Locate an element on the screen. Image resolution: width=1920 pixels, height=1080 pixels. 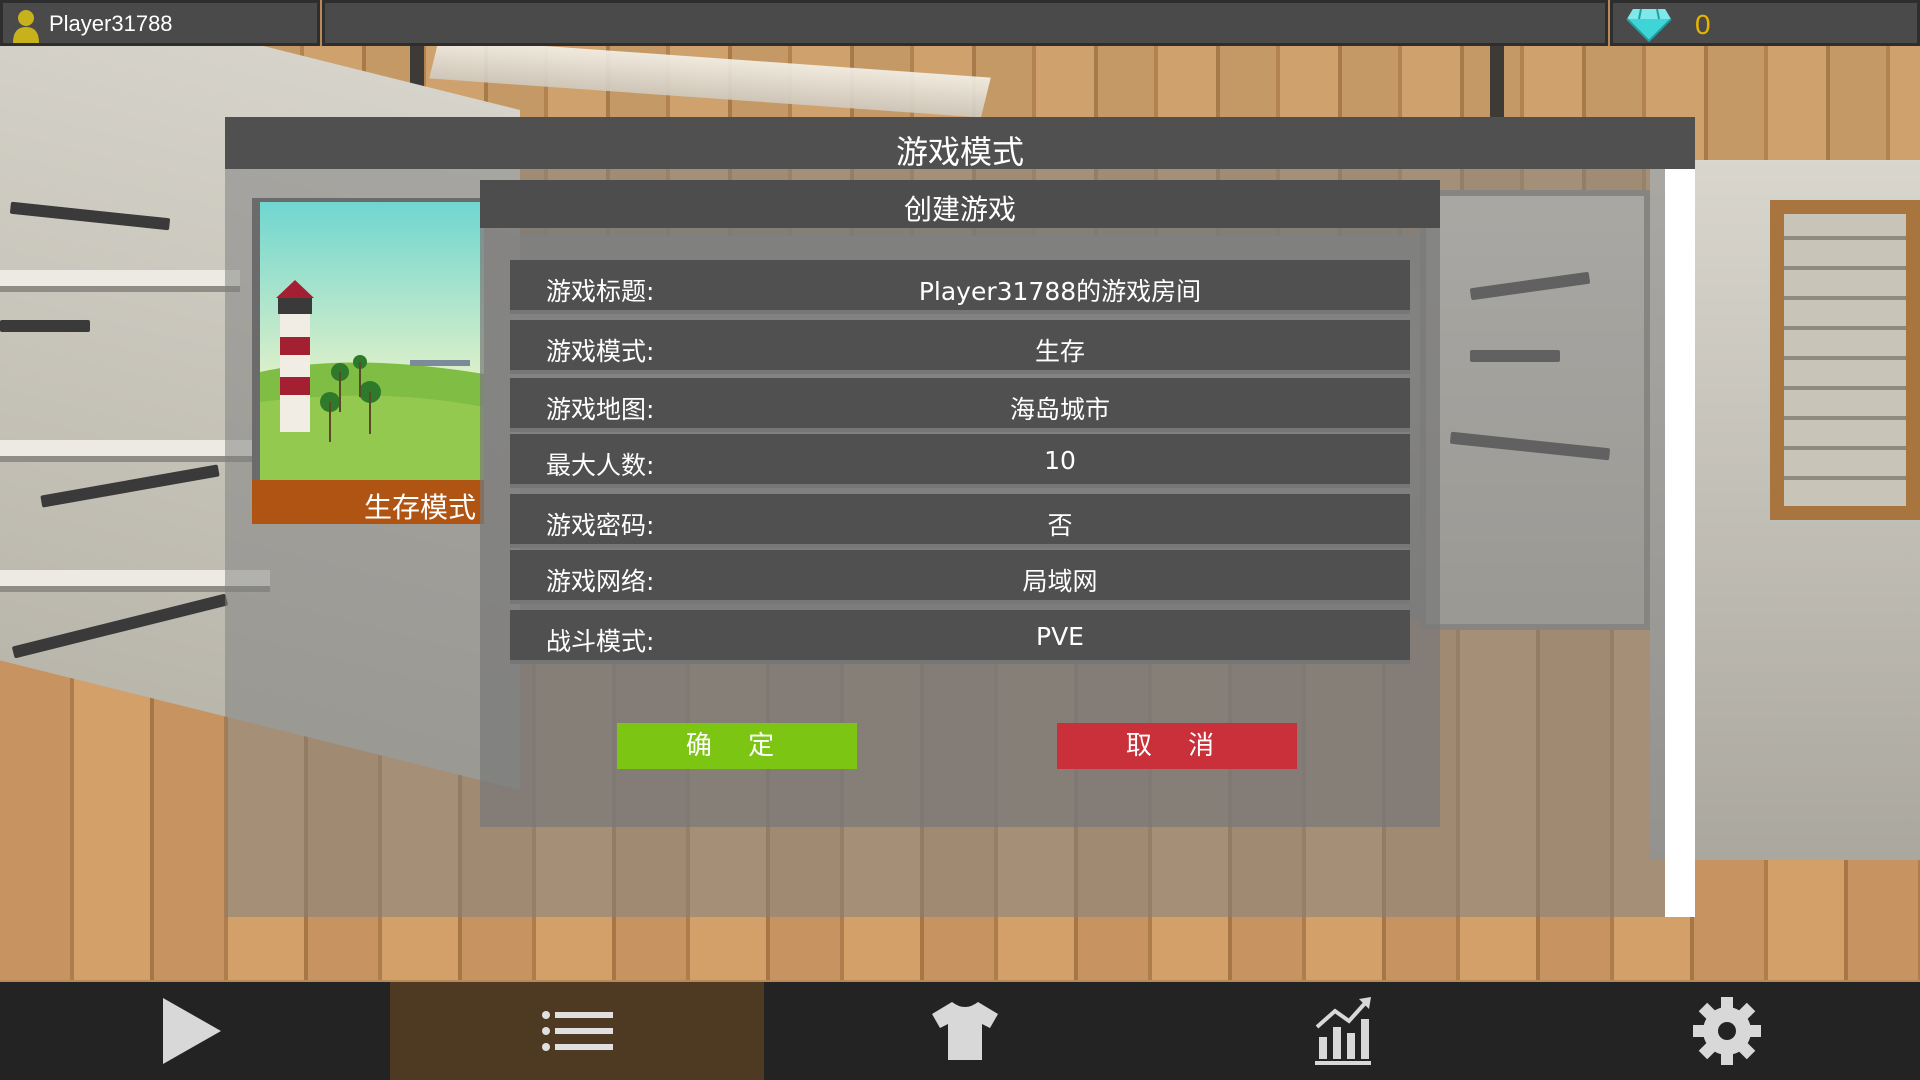
shirt-icon is located at coordinates (965, 1031).